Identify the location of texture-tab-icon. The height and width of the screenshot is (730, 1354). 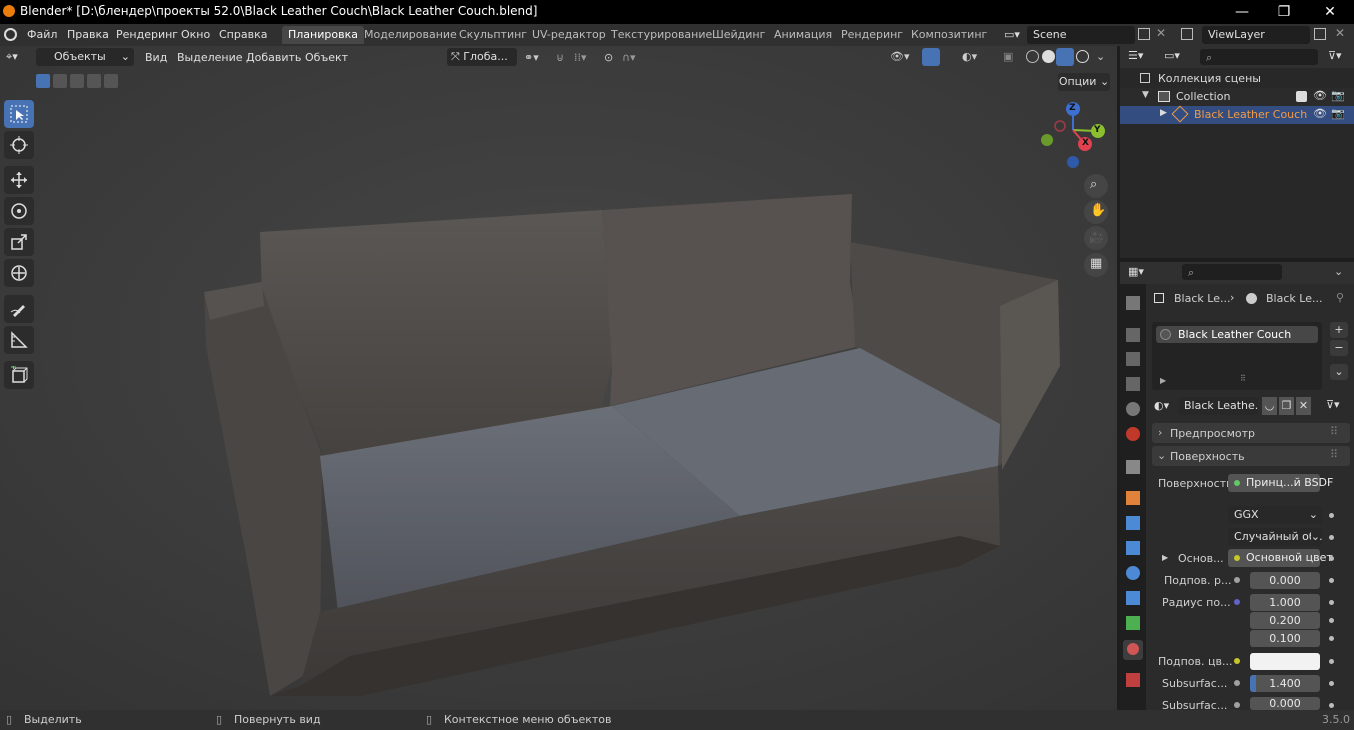
(1133, 680).